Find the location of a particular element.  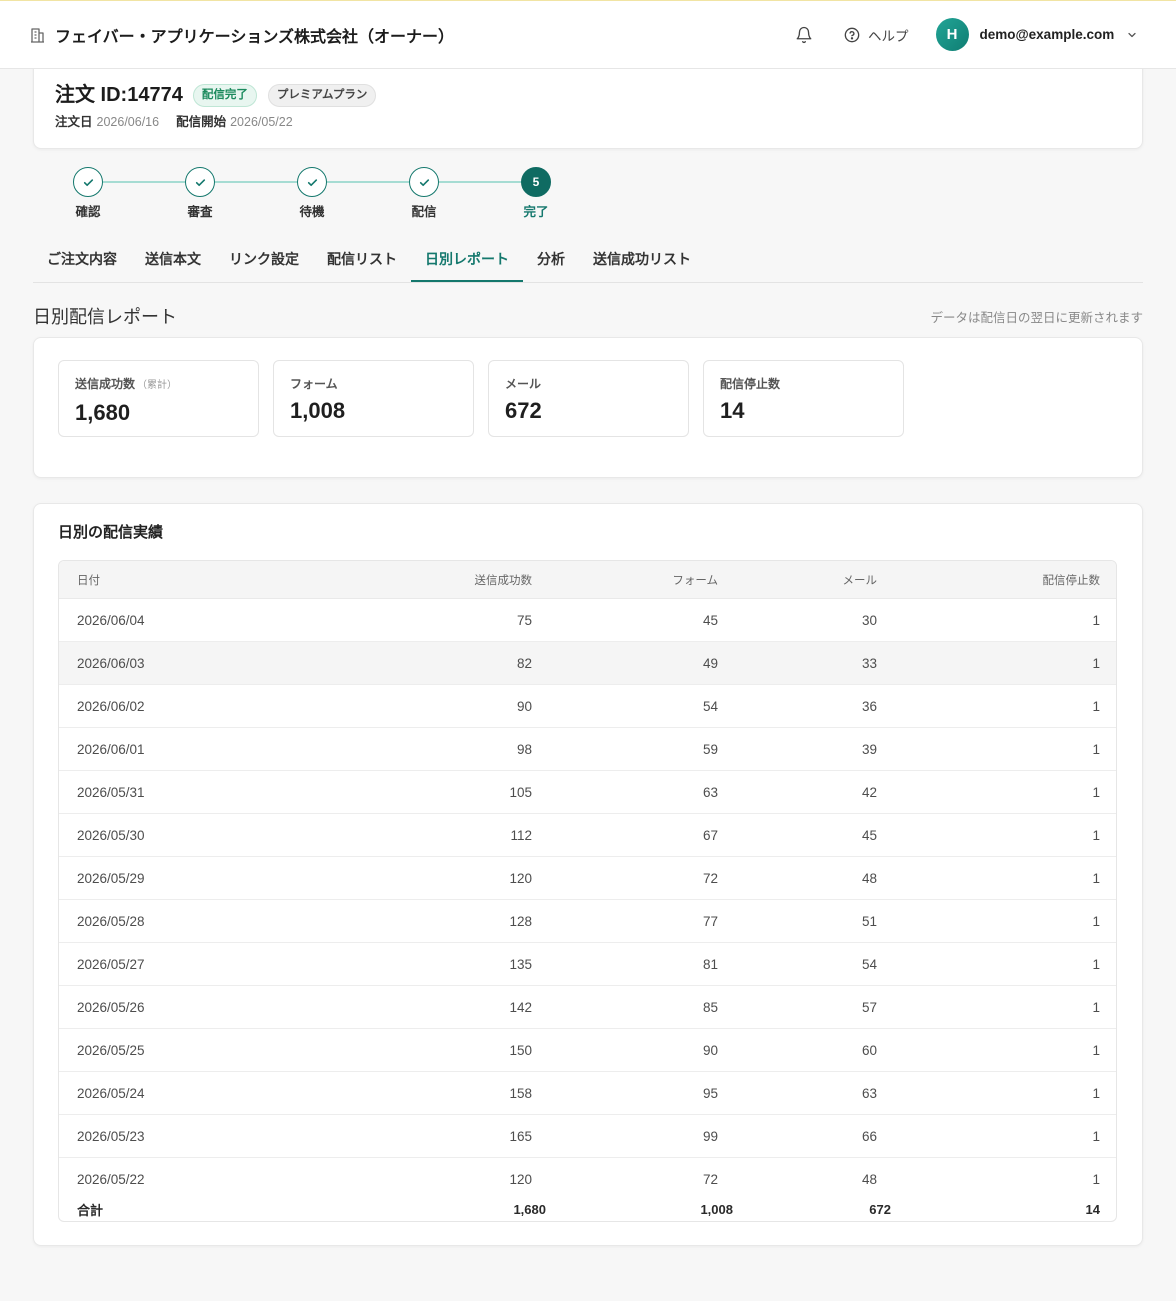

stat-label: 配信停止数 is located at coordinates (750, 384).